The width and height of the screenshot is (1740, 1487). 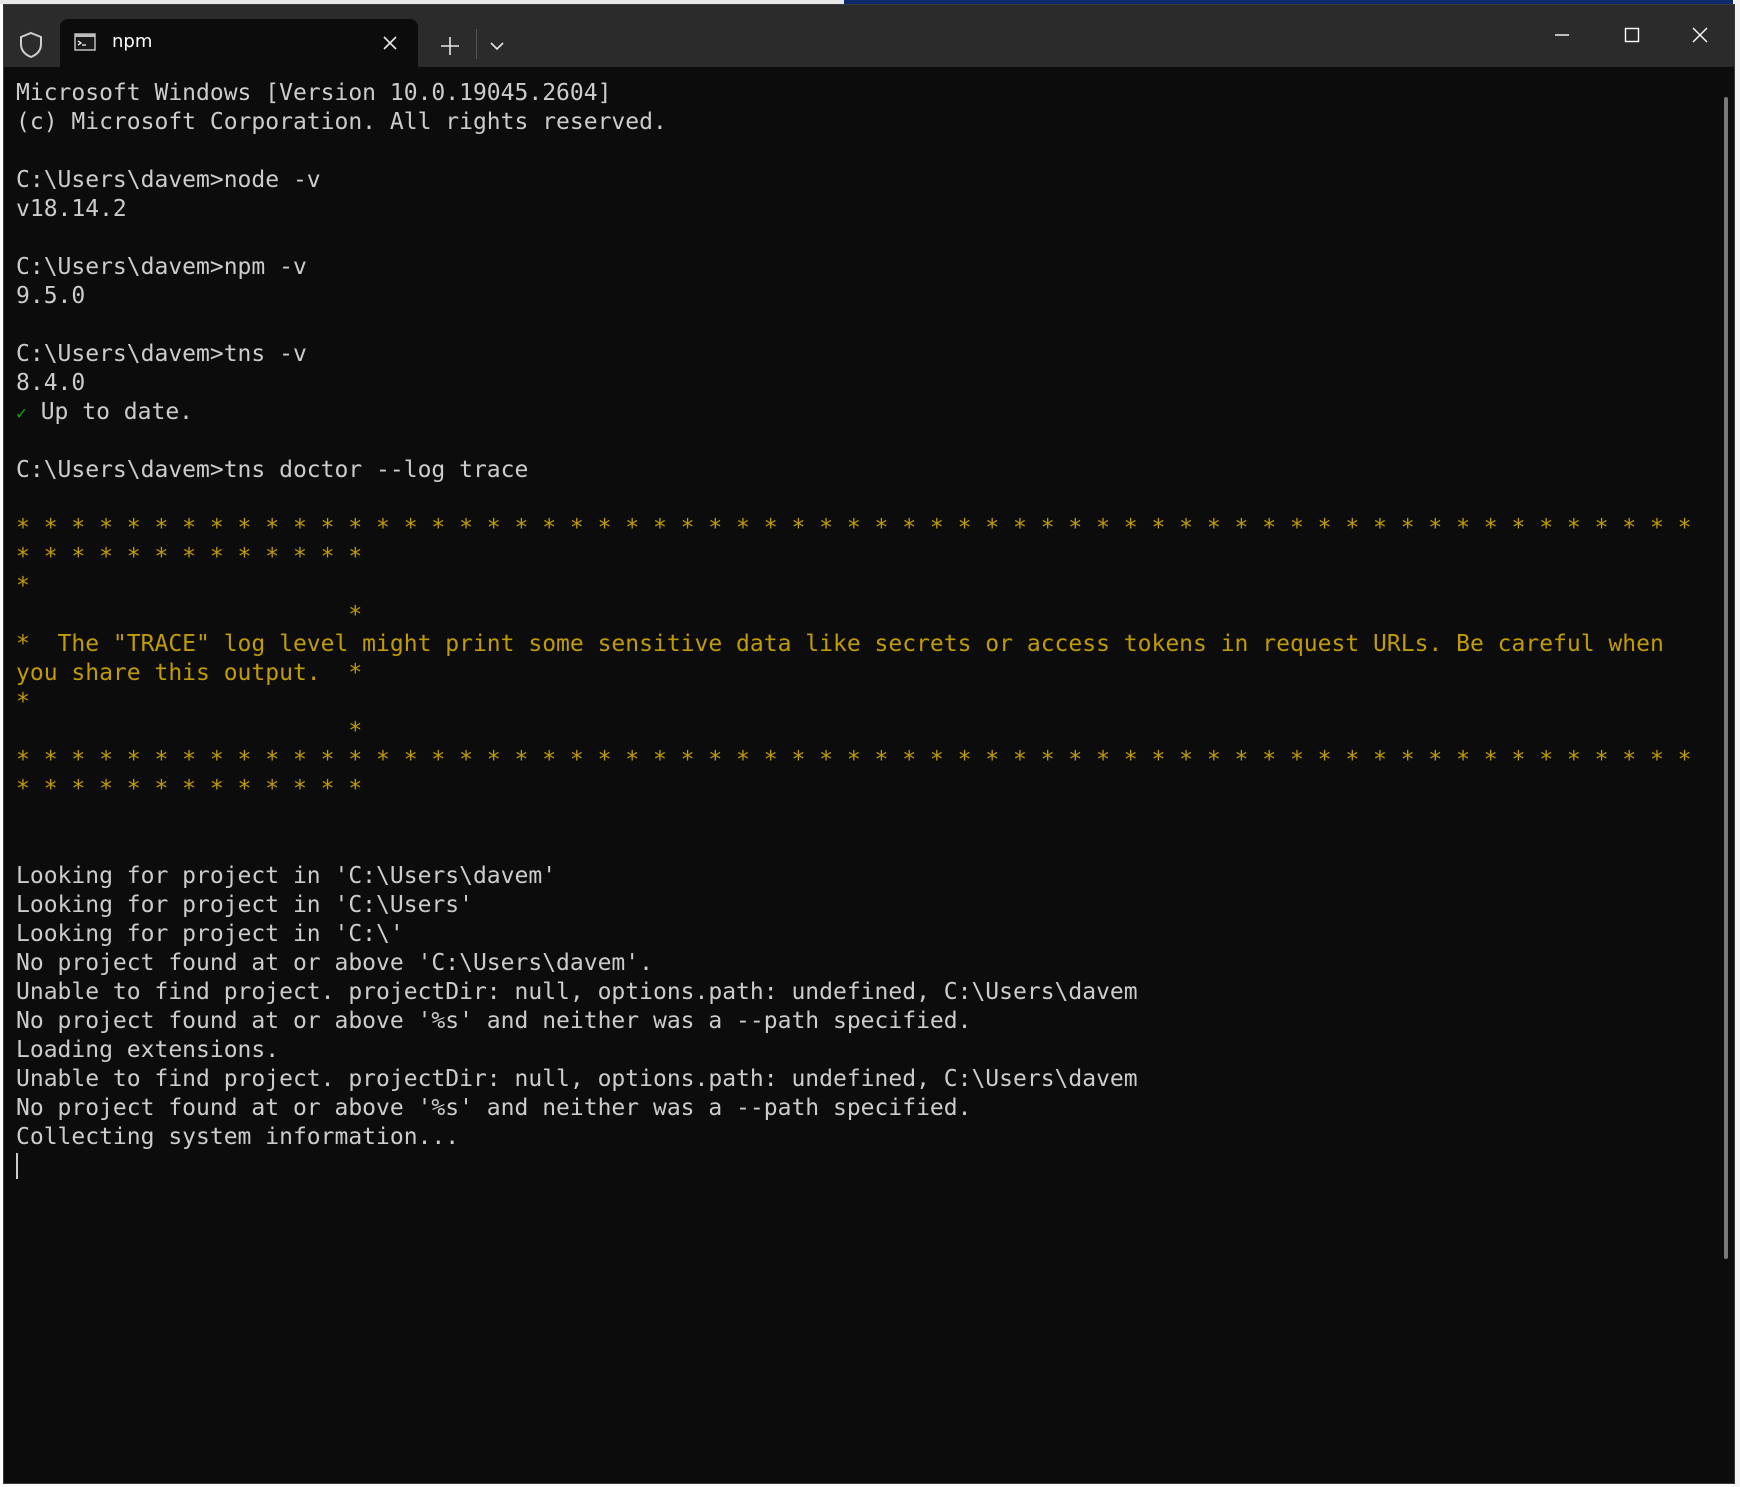 What do you see at coordinates (856, 180) in the screenshot?
I see `terminal-line: C:\Users\davem>node -v` at bounding box center [856, 180].